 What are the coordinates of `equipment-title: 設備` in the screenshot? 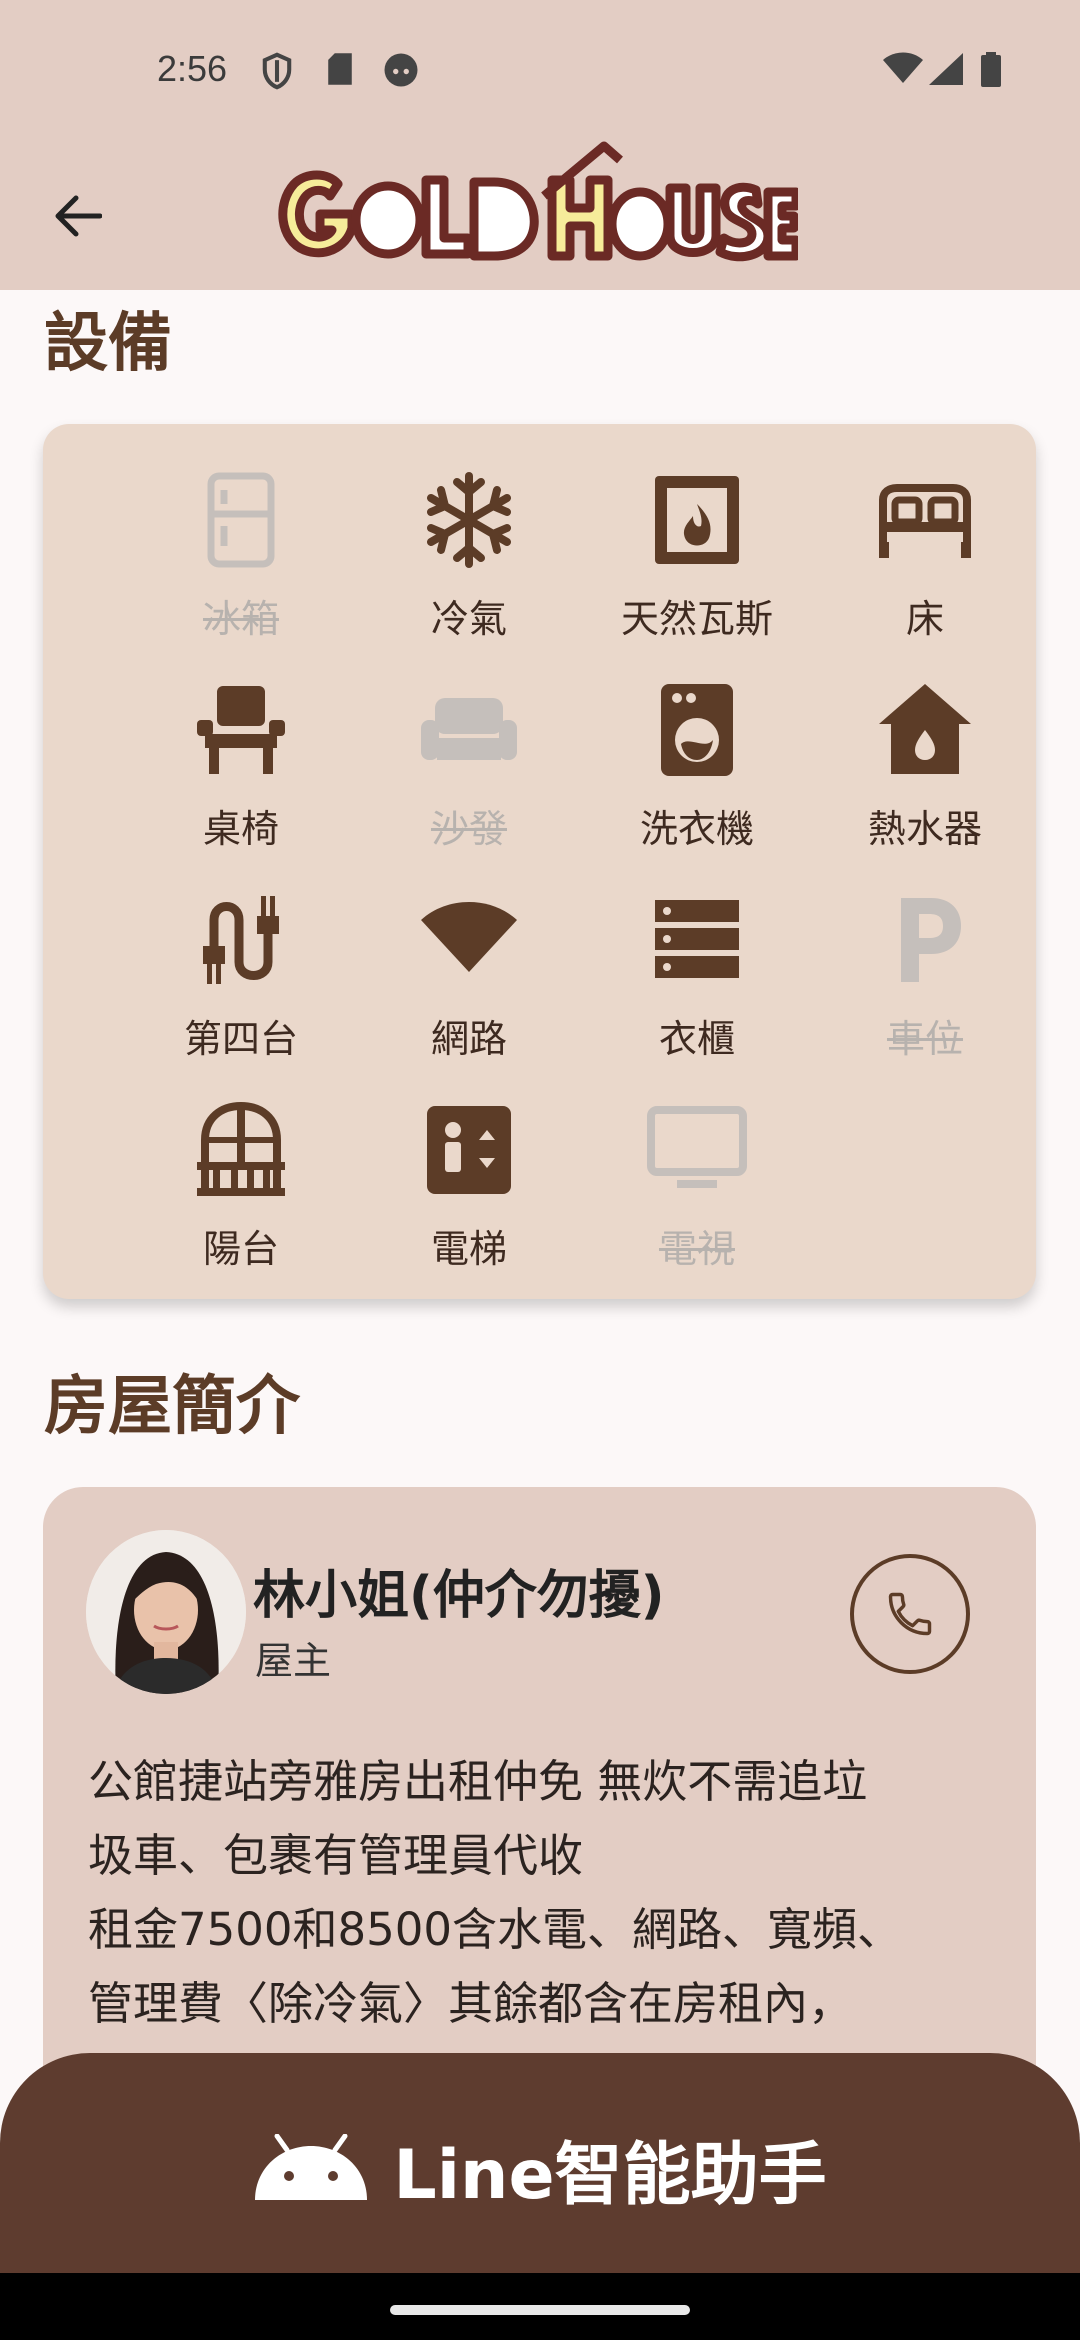 It's located at (108, 344).